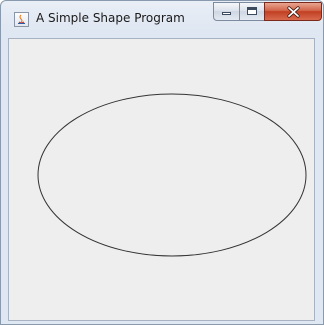 The width and height of the screenshot is (324, 325). Describe the element at coordinates (110, 18) in the screenshot. I see `window-title: A Simple Shape Program` at that location.